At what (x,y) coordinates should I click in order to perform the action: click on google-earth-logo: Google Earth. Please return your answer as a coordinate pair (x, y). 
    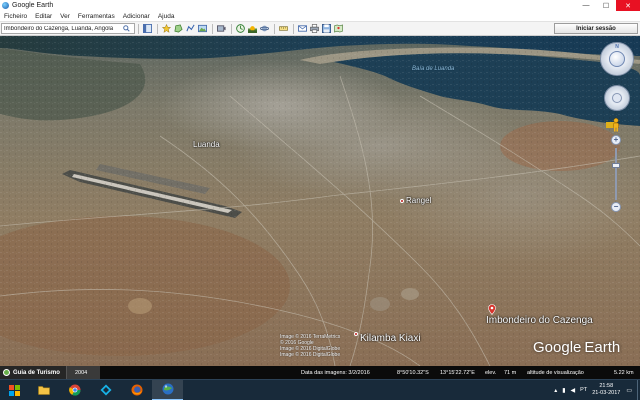
    Looking at the image, I should click on (576, 347).